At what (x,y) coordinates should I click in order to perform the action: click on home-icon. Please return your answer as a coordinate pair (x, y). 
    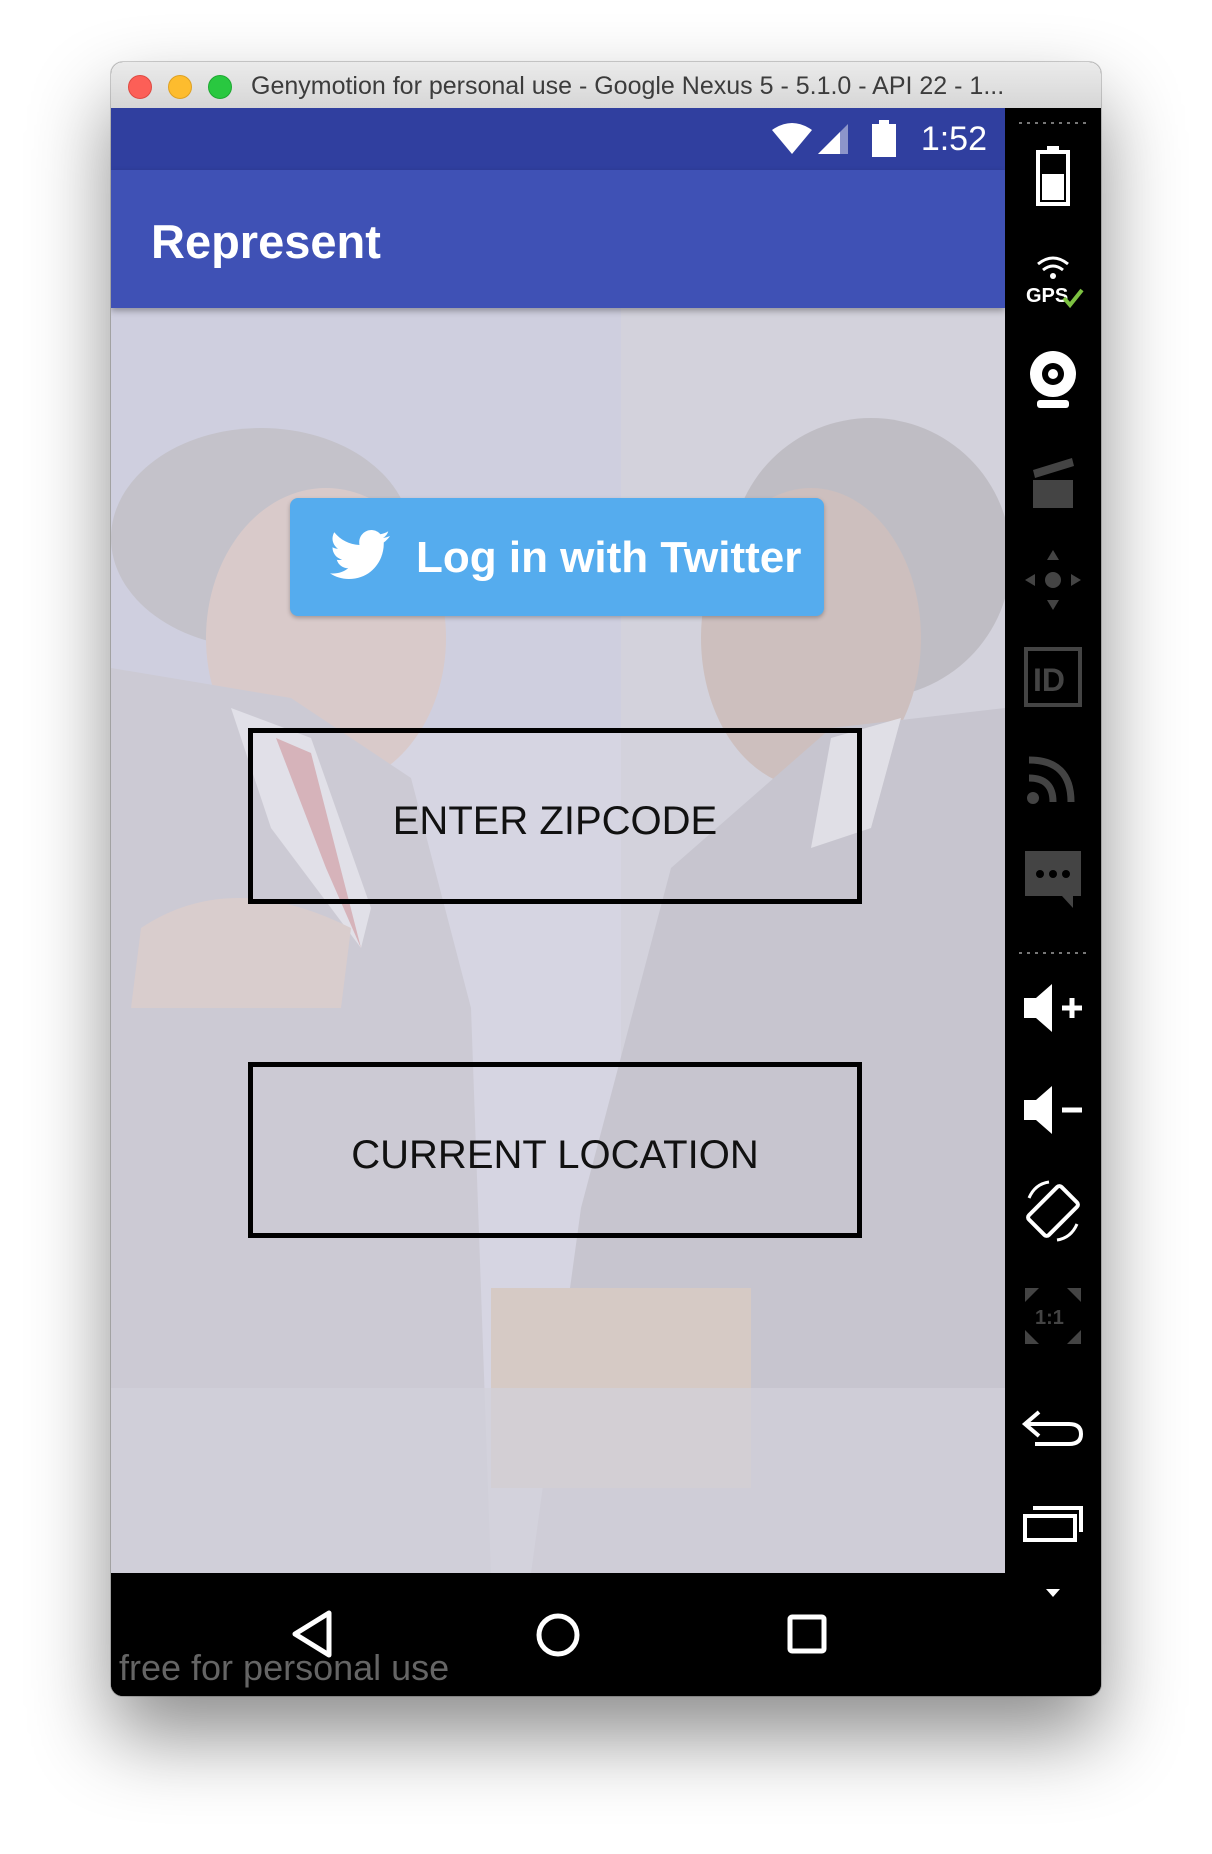
    Looking at the image, I should click on (558, 1635).